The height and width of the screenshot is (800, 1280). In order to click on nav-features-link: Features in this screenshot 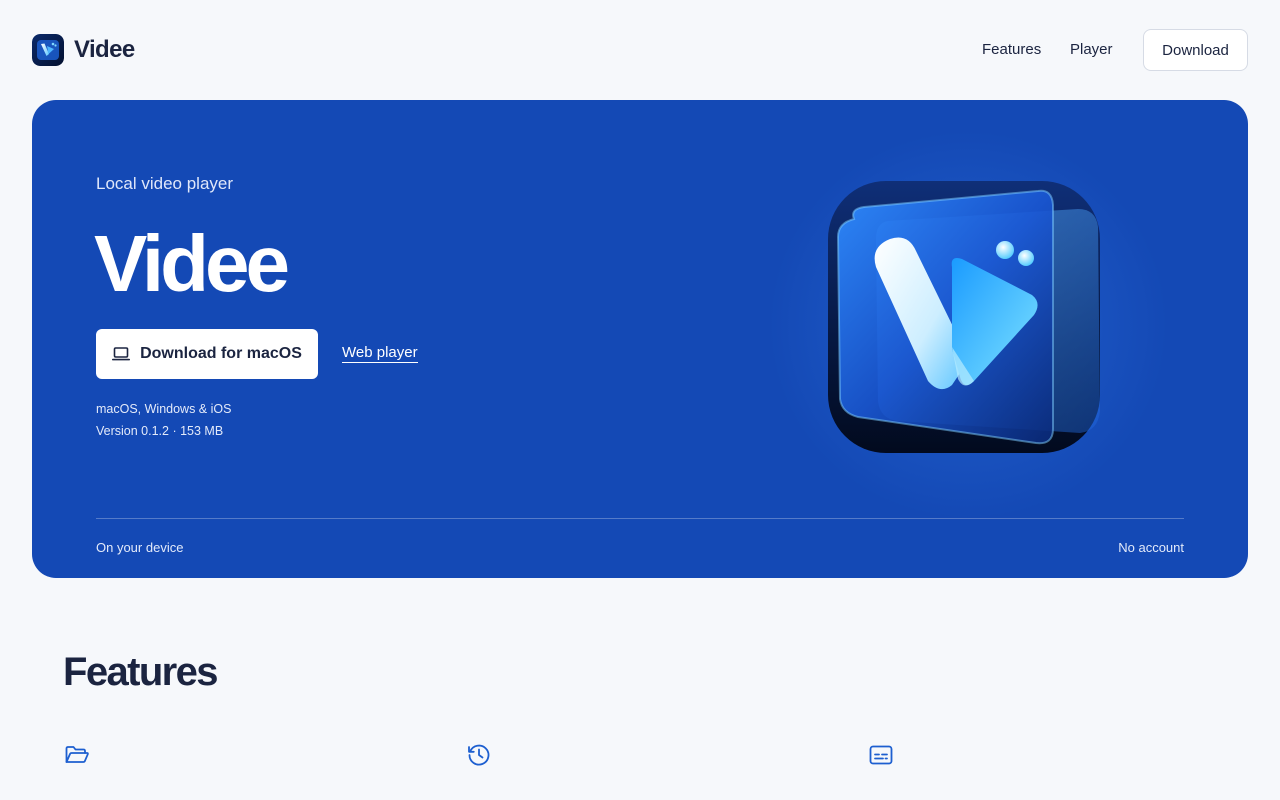, I will do `click(1011, 50)`.